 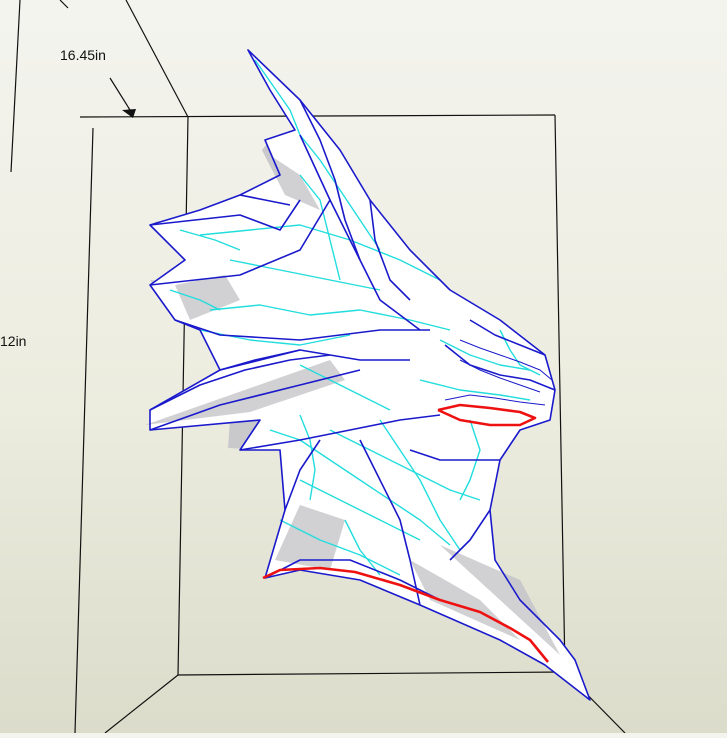 I want to click on height-dimension-label: 12in, so click(x=13, y=341).